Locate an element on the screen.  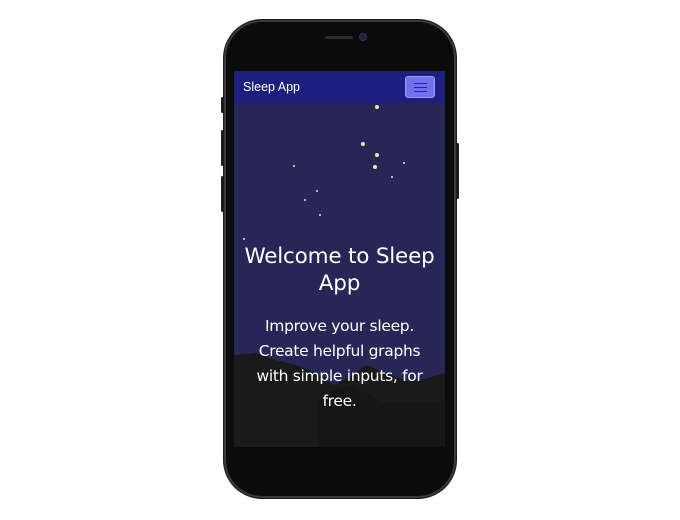
phone-power-button is located at coordinates (457, 171).